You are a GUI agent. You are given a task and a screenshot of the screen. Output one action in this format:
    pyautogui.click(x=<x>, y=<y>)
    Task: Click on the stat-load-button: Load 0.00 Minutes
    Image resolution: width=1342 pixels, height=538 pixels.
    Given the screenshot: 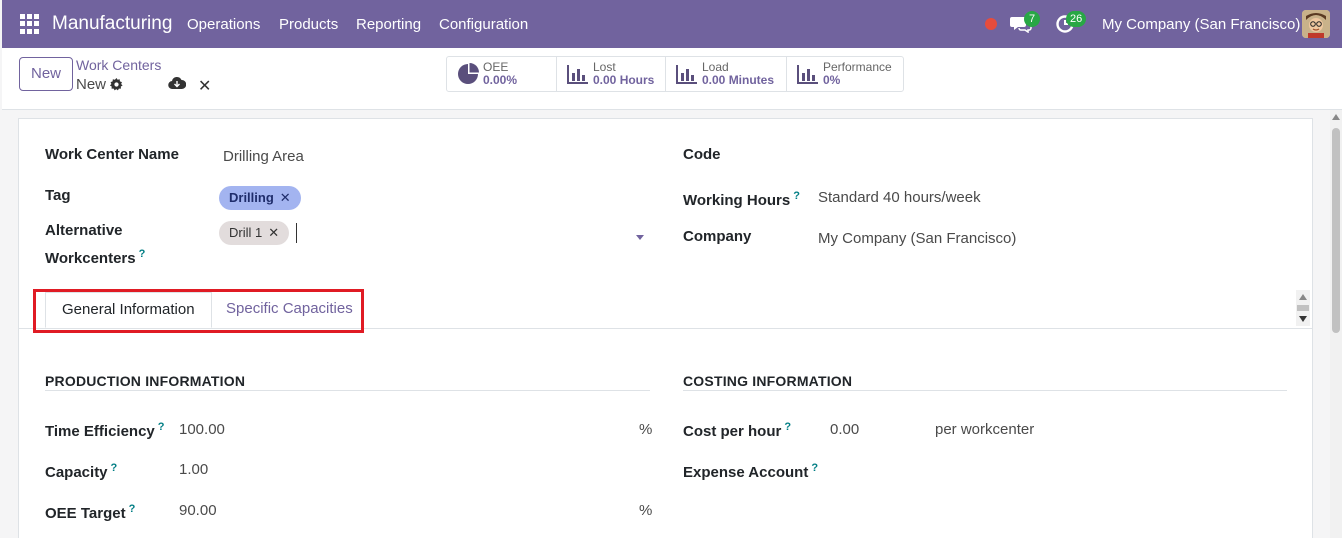 What is the action you would take?
    pyautogui.click(x=726, y=74)
    